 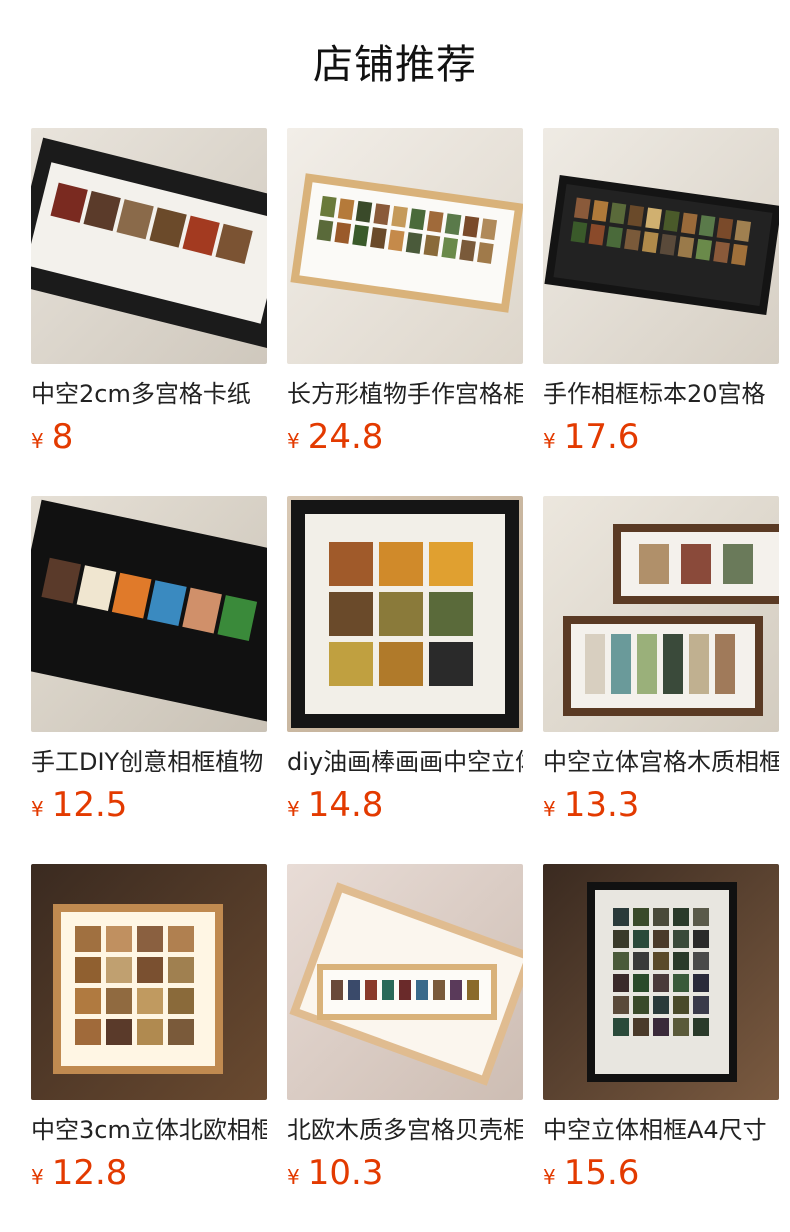 I want to click on product-card: 中空立体宫格木质相框 ¥13.3, so click(x=661, y=665).